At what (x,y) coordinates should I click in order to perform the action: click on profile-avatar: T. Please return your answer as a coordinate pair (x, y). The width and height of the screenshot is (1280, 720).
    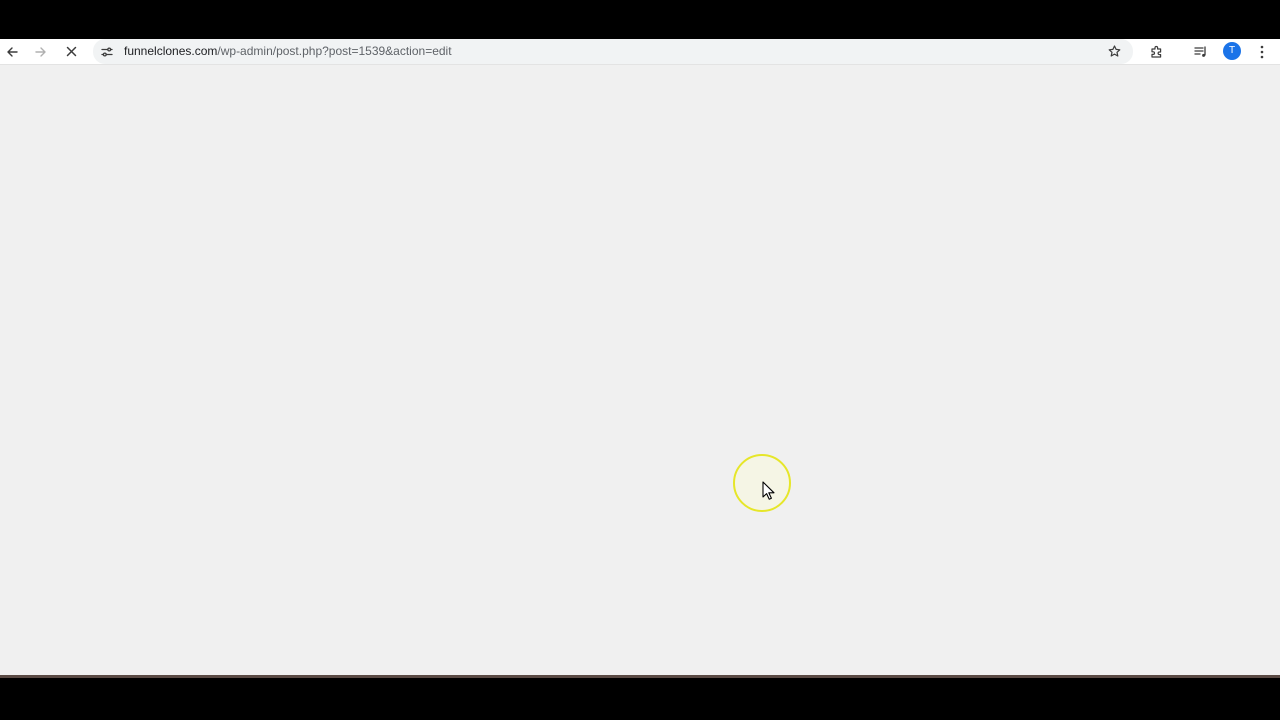
    Looking at the image, I should click on (1232, 51).